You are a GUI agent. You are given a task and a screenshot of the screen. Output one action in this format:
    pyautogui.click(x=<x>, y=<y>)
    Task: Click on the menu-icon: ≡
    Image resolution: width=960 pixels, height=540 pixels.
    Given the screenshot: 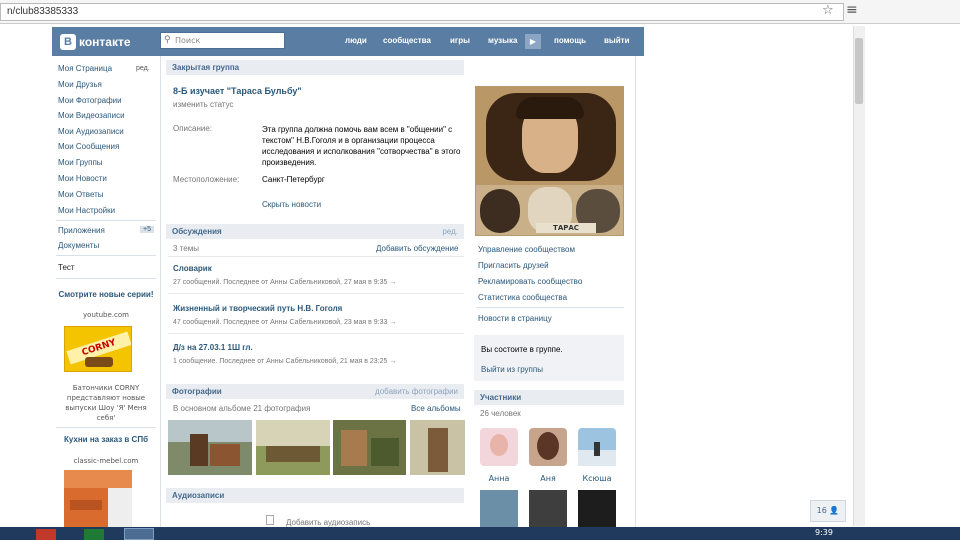 What is the action you would take?
    pyautogui.click(x=854, y=11)
    